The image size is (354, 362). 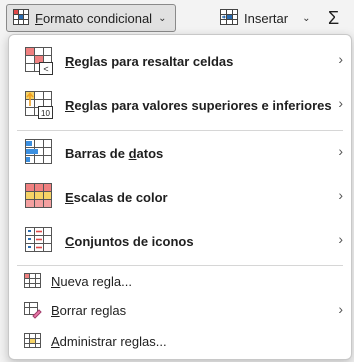 What do you see at coordinates (89, 310) in the screenshot?
I see `menu-item-label: Borrar reglas` at bounding box center [89, 310].